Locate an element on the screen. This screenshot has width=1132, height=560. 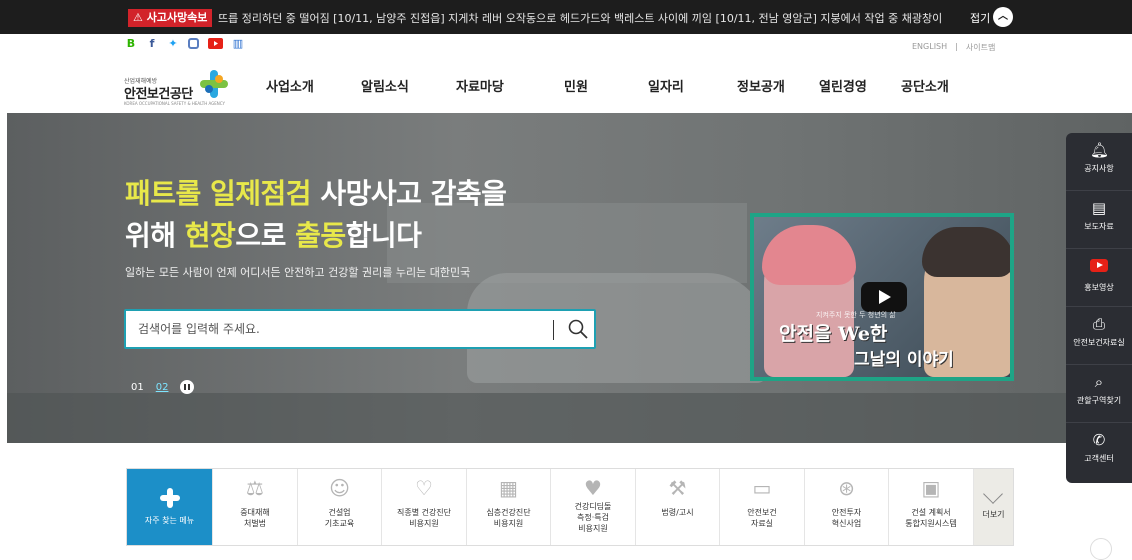
worker-icon: ☺ is located at coordinates (339, 488).